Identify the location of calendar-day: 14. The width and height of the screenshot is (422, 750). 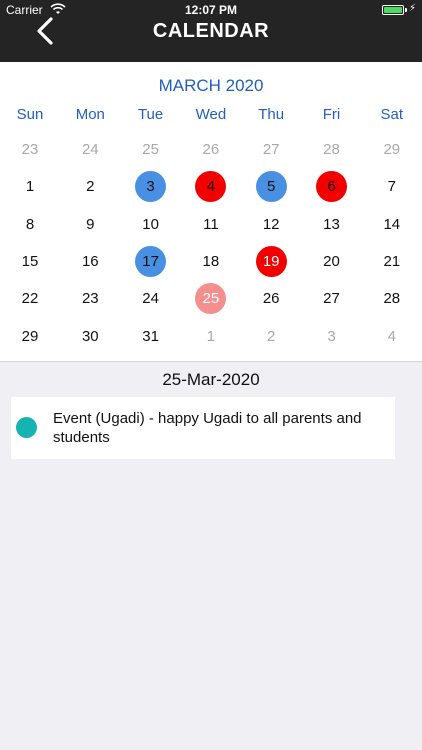
(392, 225).